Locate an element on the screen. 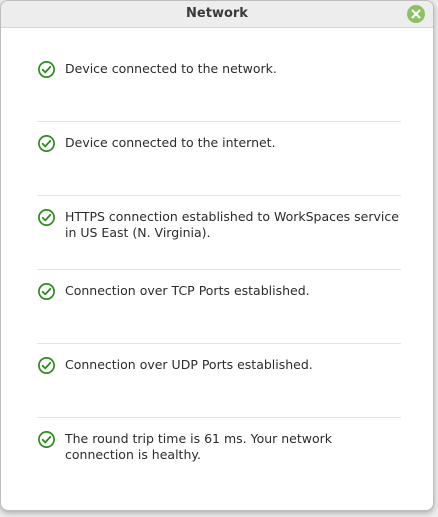  check-text: Connection over TCP Ports established. is located at coordinates (187, 290).